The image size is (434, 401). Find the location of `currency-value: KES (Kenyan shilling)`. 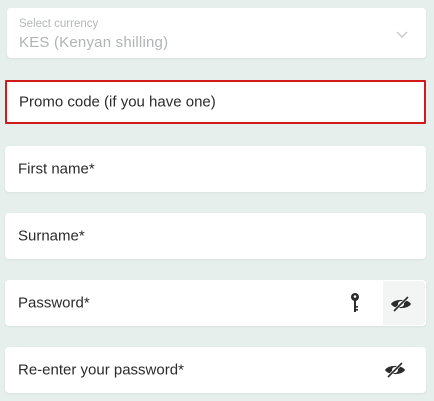

currency-value: KES (Kenyan shilling) is located at coordinates (94, 42).